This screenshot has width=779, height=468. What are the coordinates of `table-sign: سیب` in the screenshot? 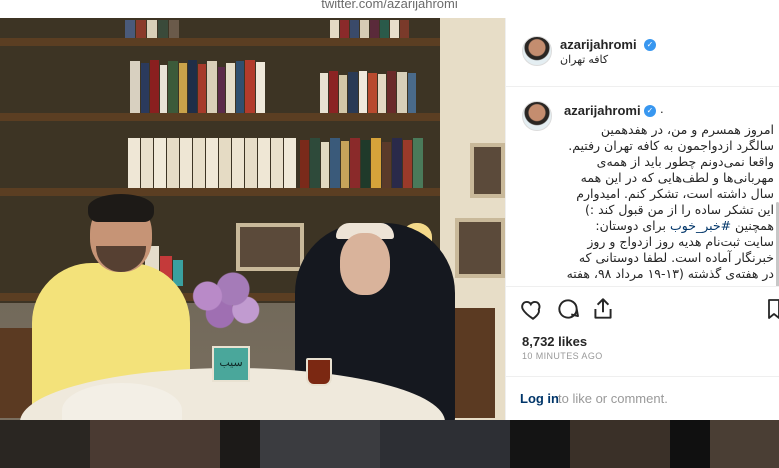 It's located at (231, 364).